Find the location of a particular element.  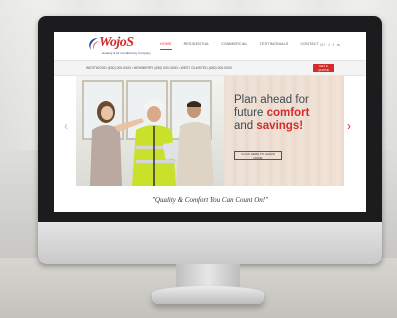

imac-chin is located at coordinates (210, 243).